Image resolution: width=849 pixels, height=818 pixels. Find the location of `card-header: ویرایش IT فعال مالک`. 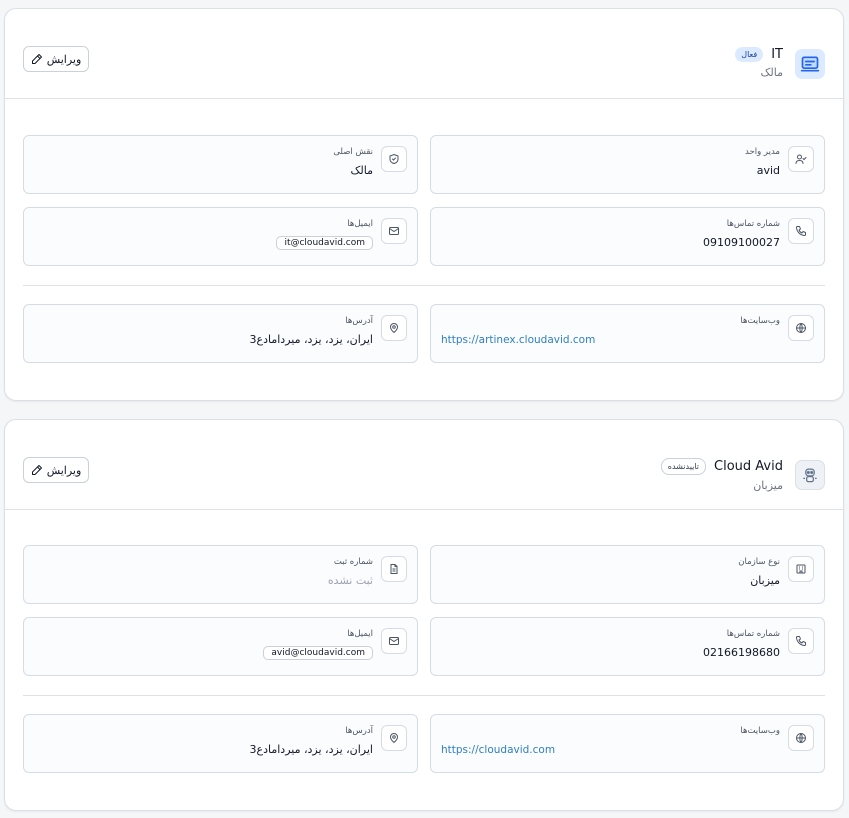

card-header: ویرایش IT فعال مالک is located at coordinates (424, 54).